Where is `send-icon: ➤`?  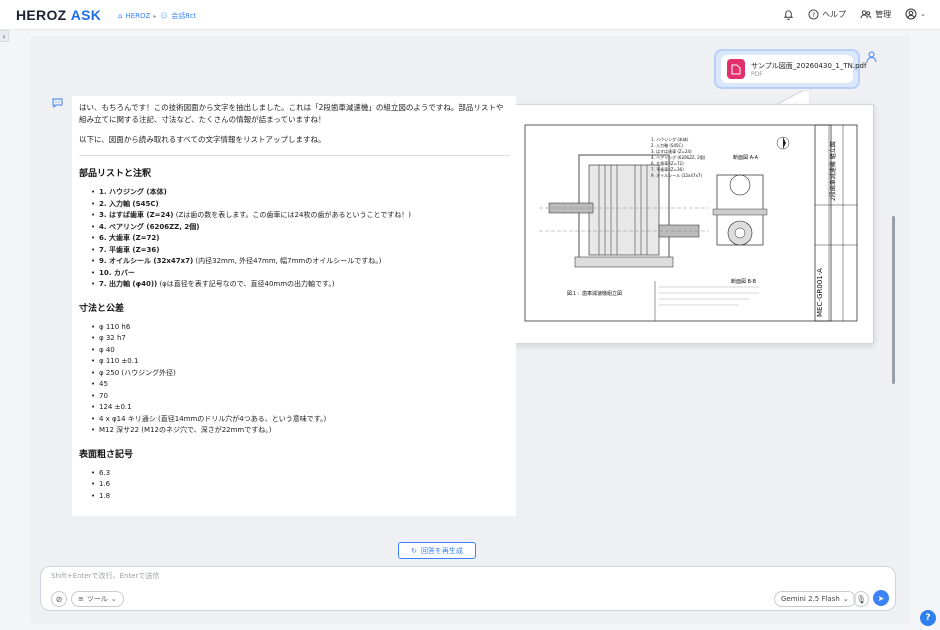 send-icon: ➤ is located at coordinates (881, 598).